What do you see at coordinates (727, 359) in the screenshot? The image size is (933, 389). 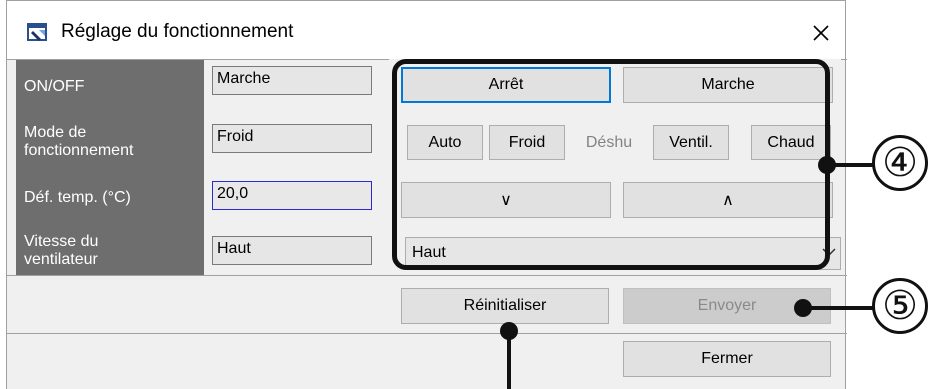 I see `close-dialog-button: Fermer` at bounding box center [727, 359].